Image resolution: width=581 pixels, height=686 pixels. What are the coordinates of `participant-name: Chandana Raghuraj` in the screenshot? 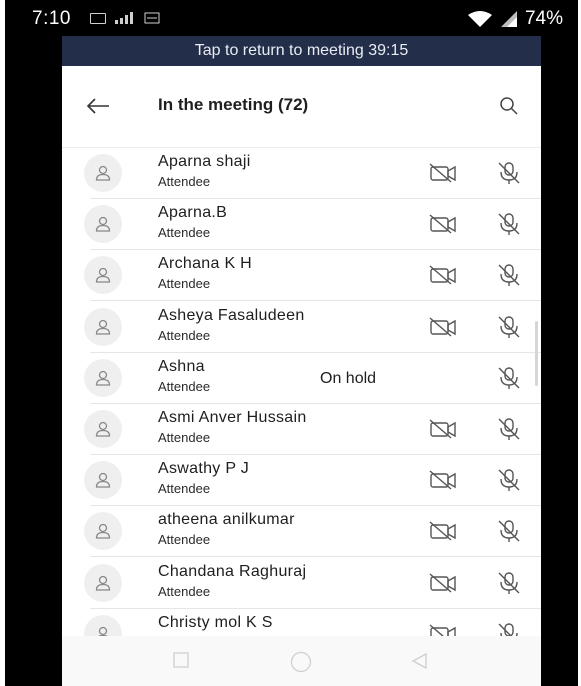 It's located at (232, 571).